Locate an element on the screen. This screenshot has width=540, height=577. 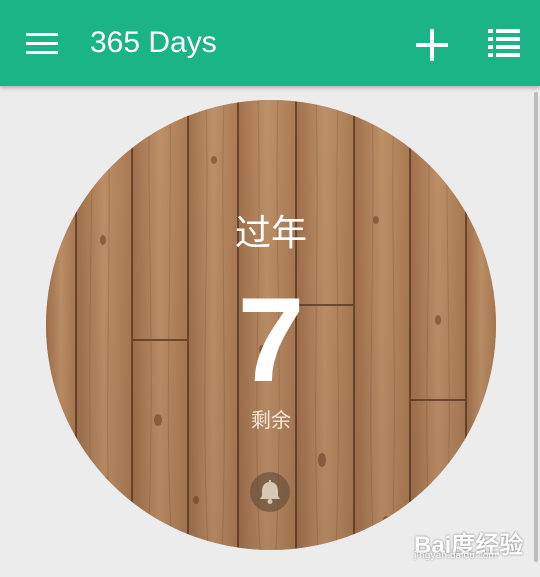
days-remaining-label: 剩余 is located at coordinates (271, 420).